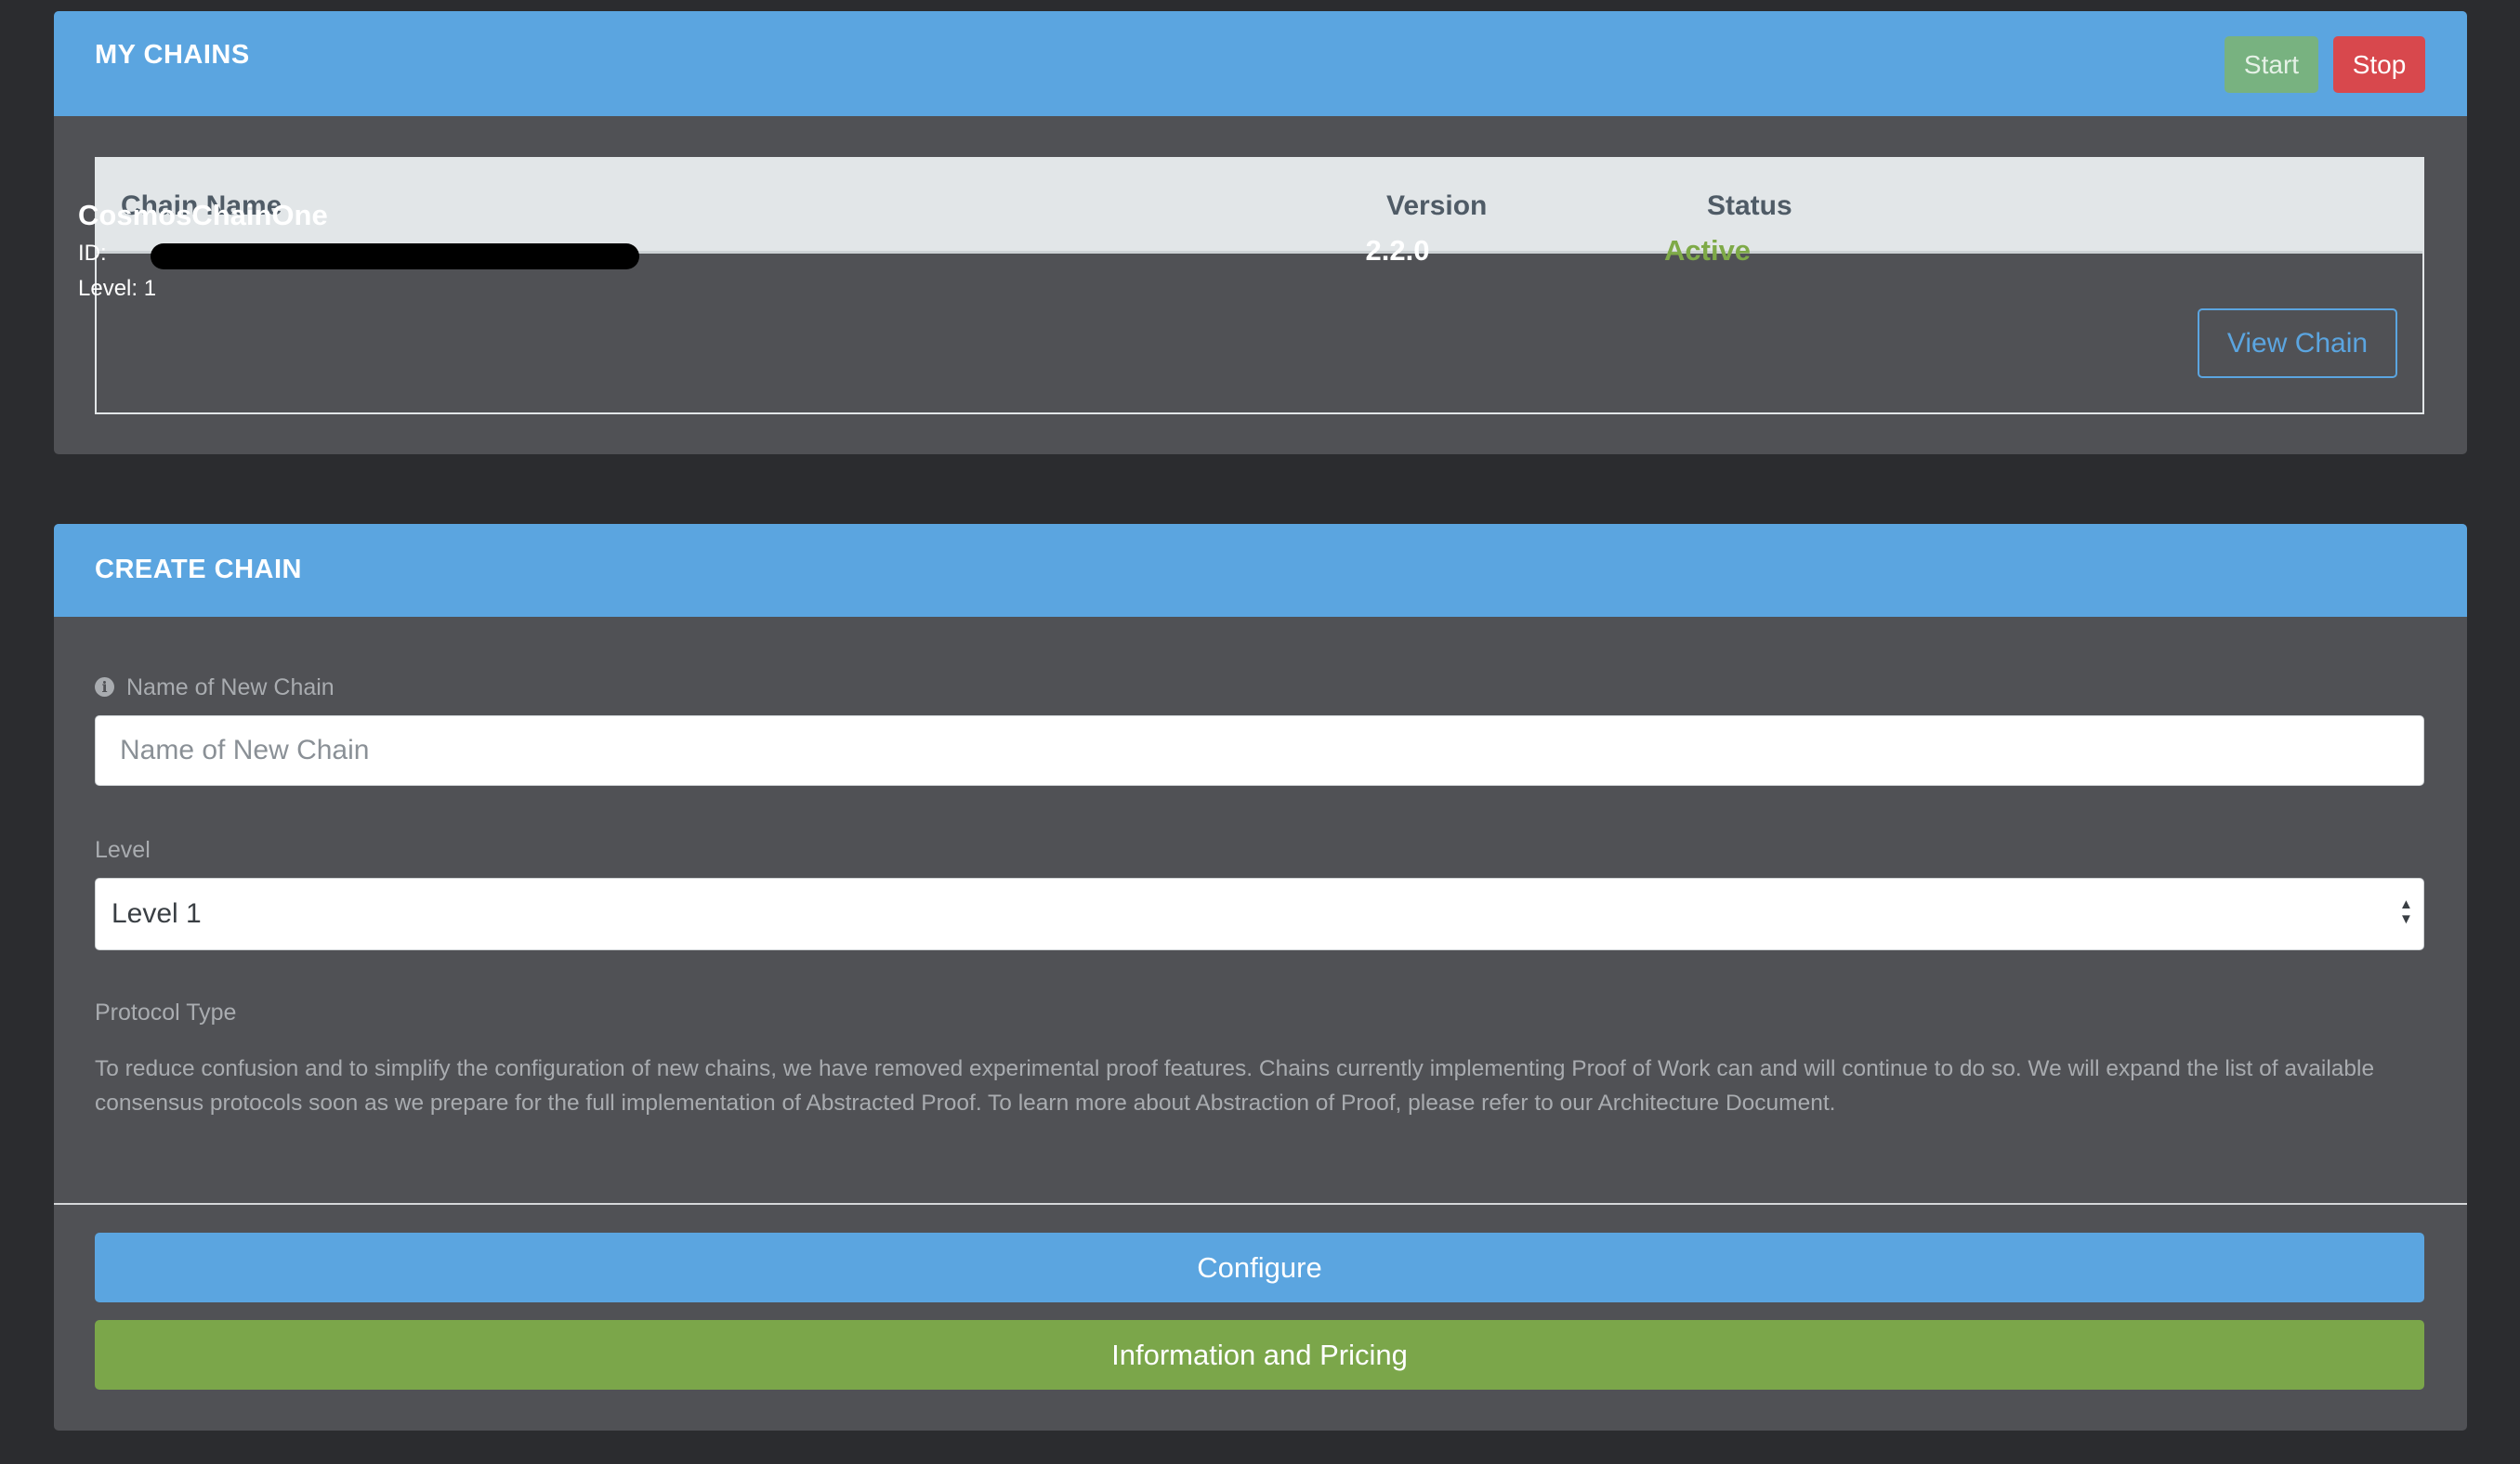 The image size is (2520, 1464). Describe the element at coordinates (1260, 570) in the screenshot. I see `create-chain-header: CREATE CHAIN` at that location.